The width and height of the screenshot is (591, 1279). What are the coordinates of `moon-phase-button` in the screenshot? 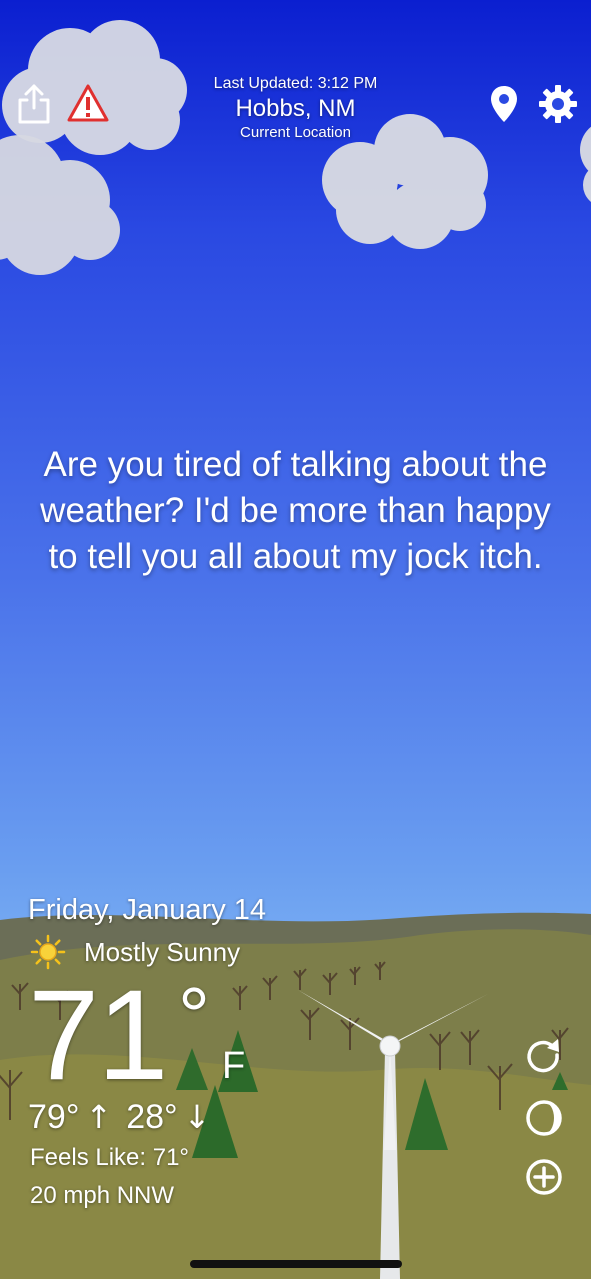 It's located at (544, 1118).